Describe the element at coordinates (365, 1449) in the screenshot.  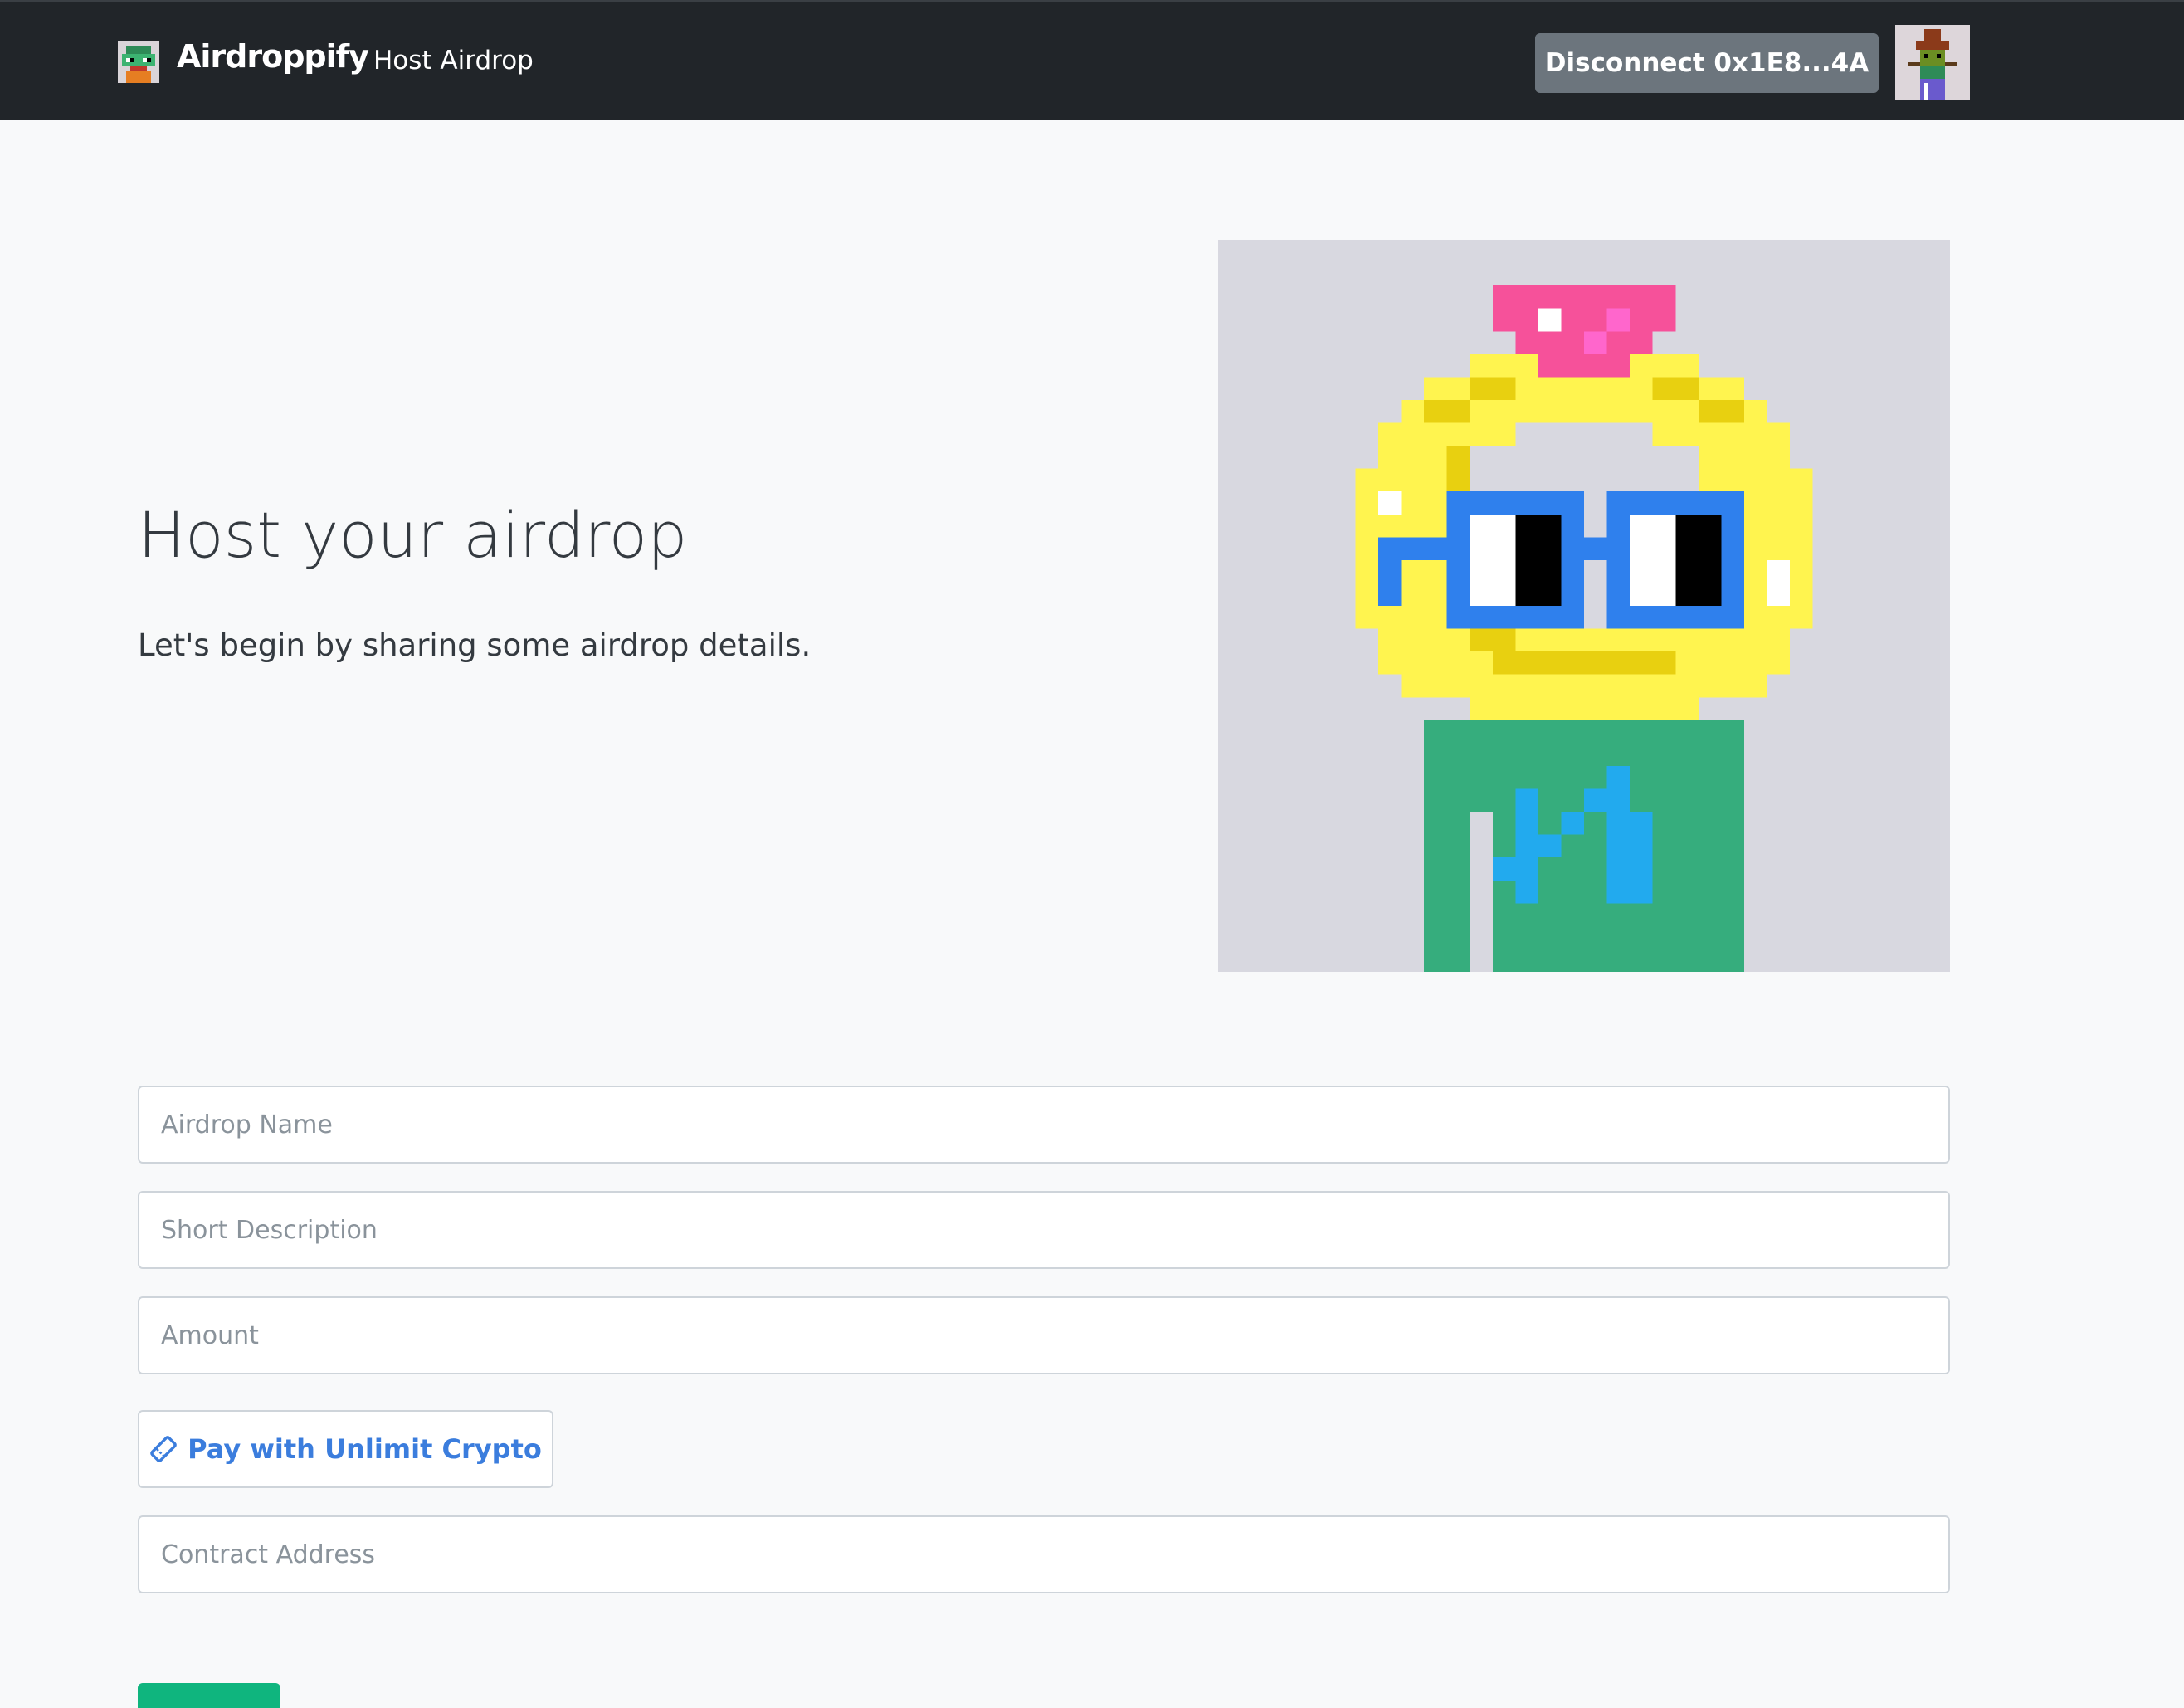
I see `pay-button-label: Pay with Unlimit Crypto` at that location.